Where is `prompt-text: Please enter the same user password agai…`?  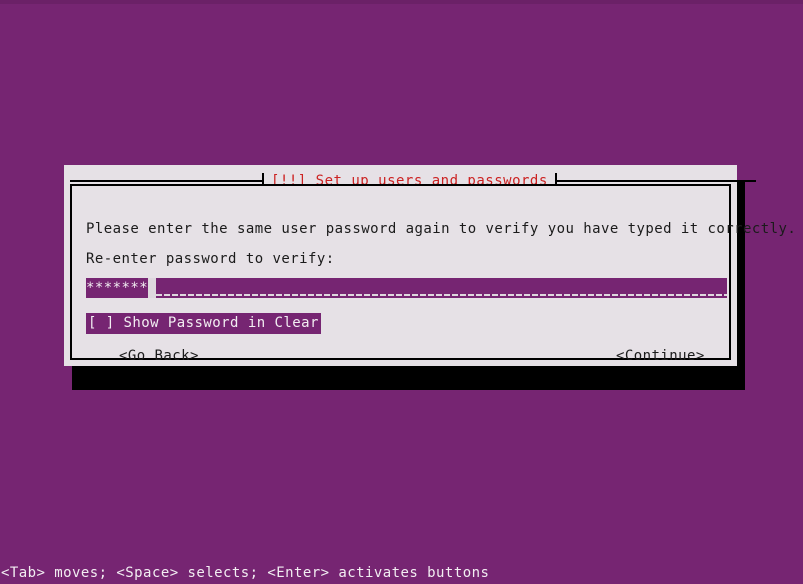 prompt-text: Please enter the same user password agai… is located at coordinates (441, 229).